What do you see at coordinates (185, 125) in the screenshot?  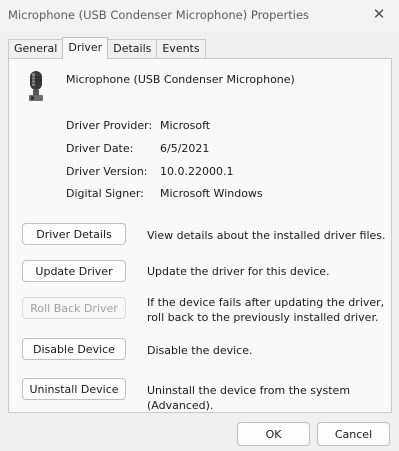 I see `driver-provider-value: Microsoft` at bounding box center [185, 125].